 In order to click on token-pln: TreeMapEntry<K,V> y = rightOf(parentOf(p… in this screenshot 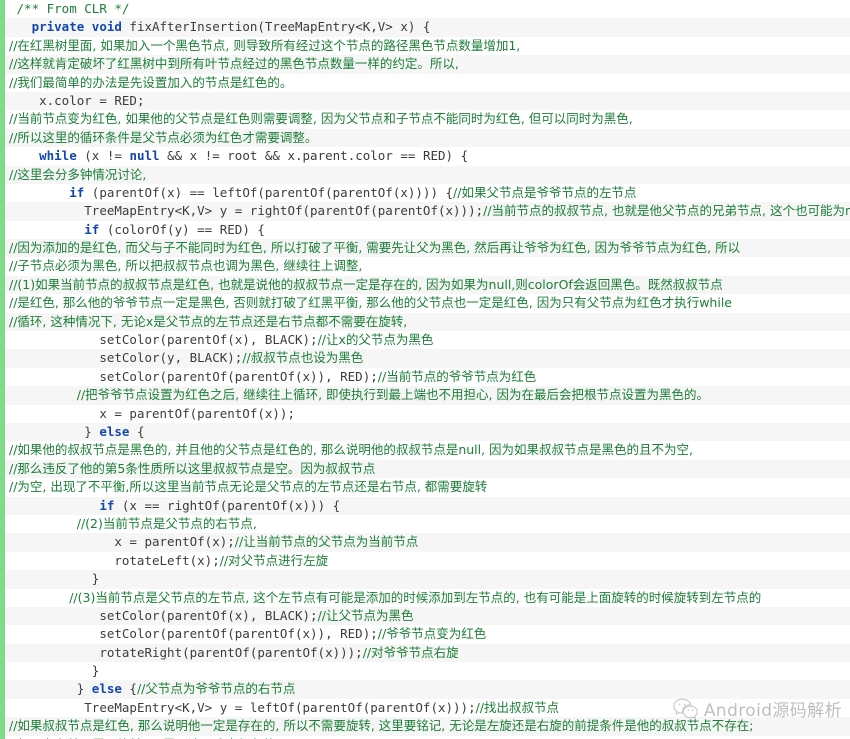, I will do `click(284, 211)`.